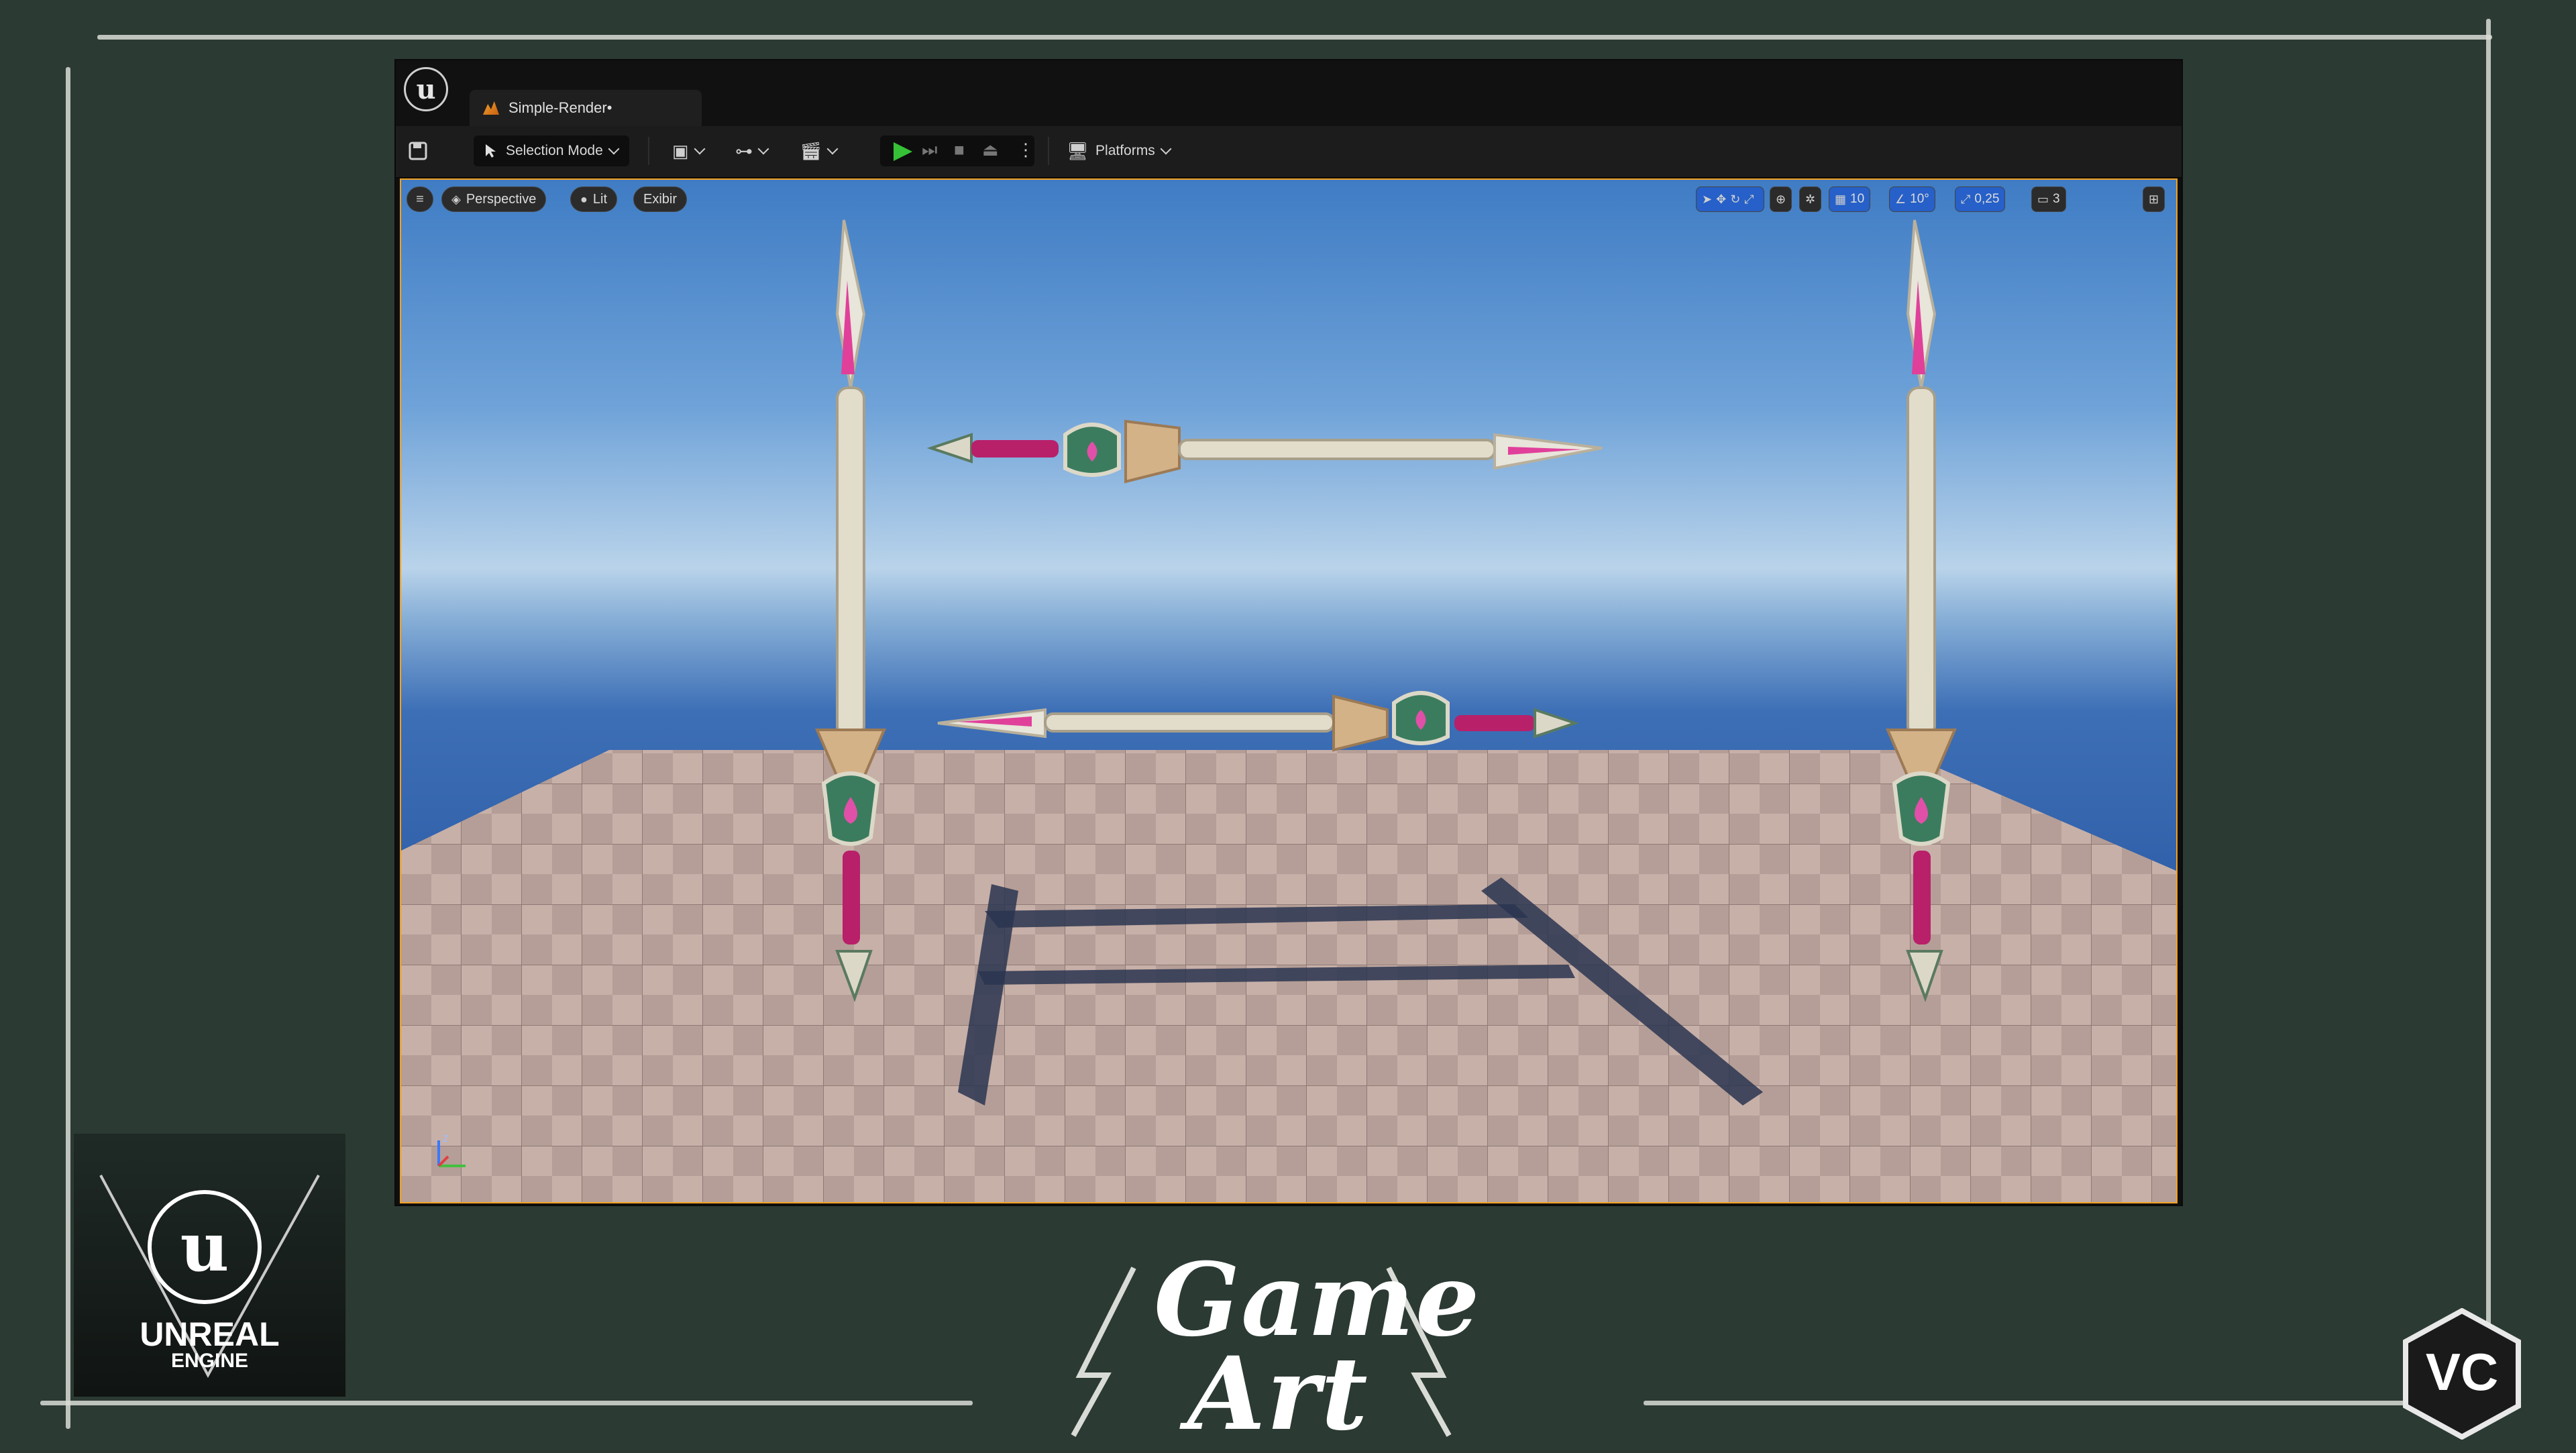 Image resolution: width=2576 pixels, height=1453 pixels. I want to click on add-actor-icon: ▣, so click(680, 151).